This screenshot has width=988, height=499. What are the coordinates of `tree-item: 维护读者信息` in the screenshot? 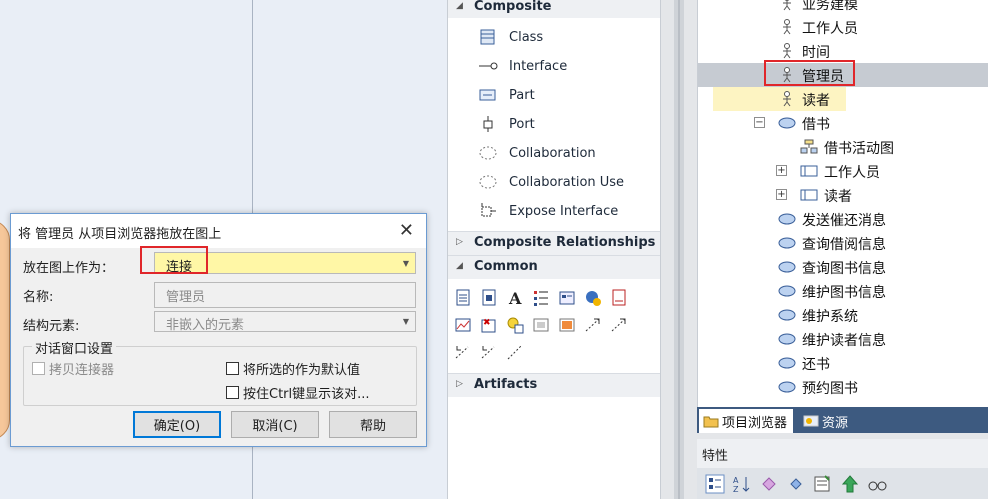 It's located at (843, 339).